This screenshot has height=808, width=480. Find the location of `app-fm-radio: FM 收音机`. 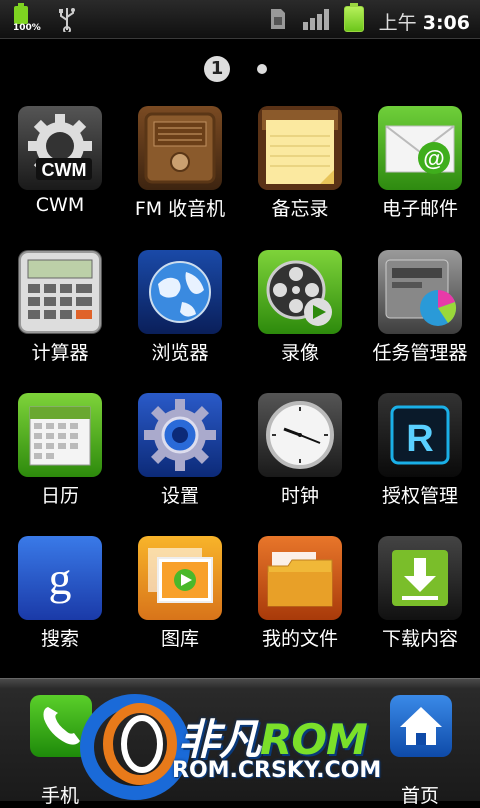

app-fm-radio: FM 收音机 is located at coordinates (180, 171).